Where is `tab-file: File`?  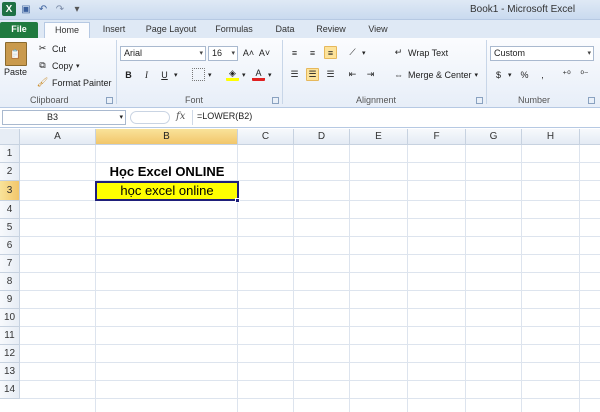
tab-file: File is located at coordinates (19, 30).